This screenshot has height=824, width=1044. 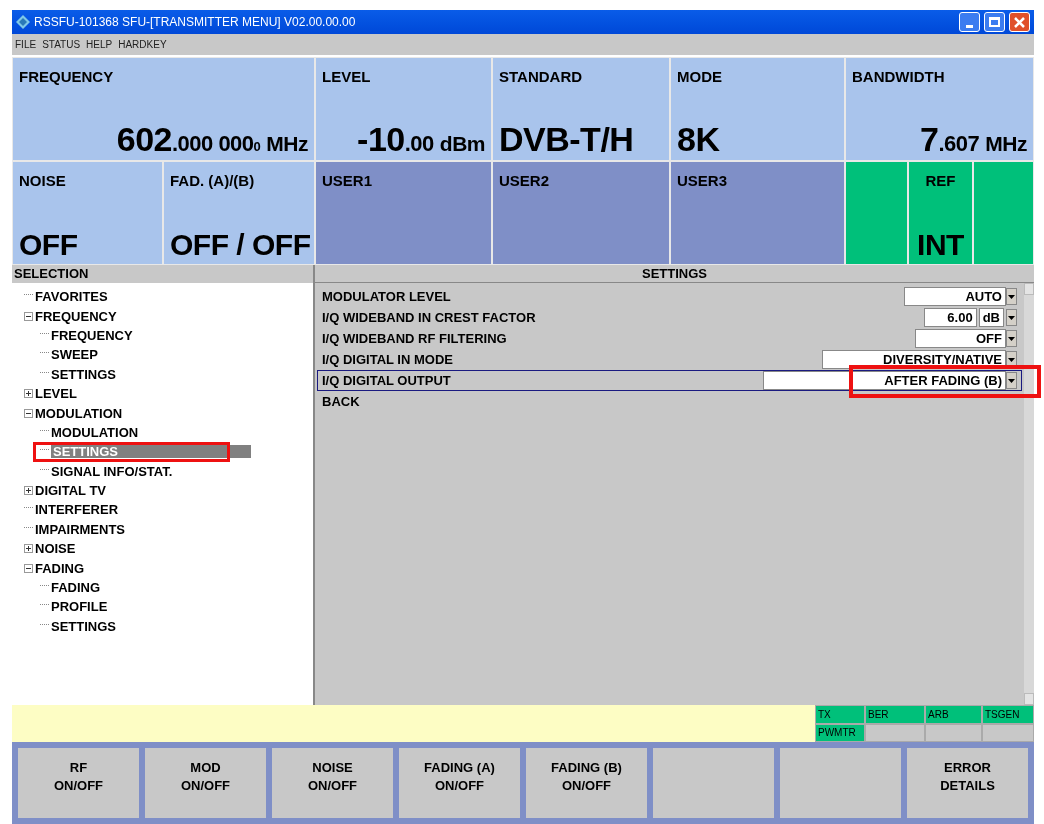 I want to click on panel-label: FAD. (A)/(B), so click(x=213, y=181).